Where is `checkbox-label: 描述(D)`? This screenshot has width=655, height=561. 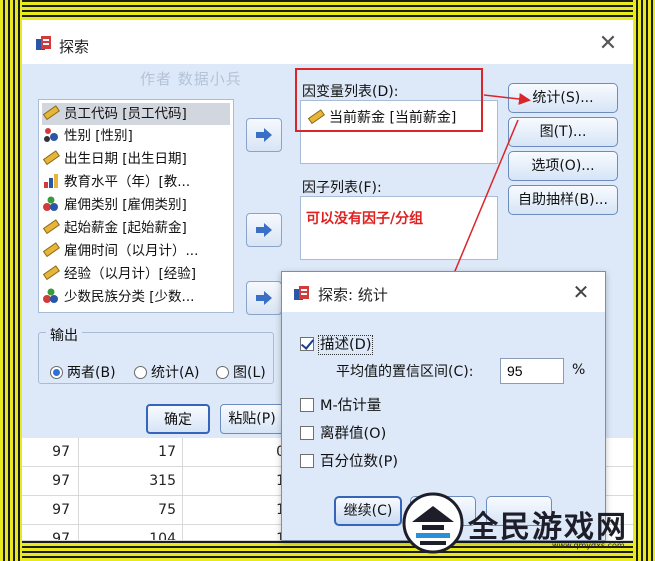 checkbox-label: 描述(D) is located at coordinates (345, 345).